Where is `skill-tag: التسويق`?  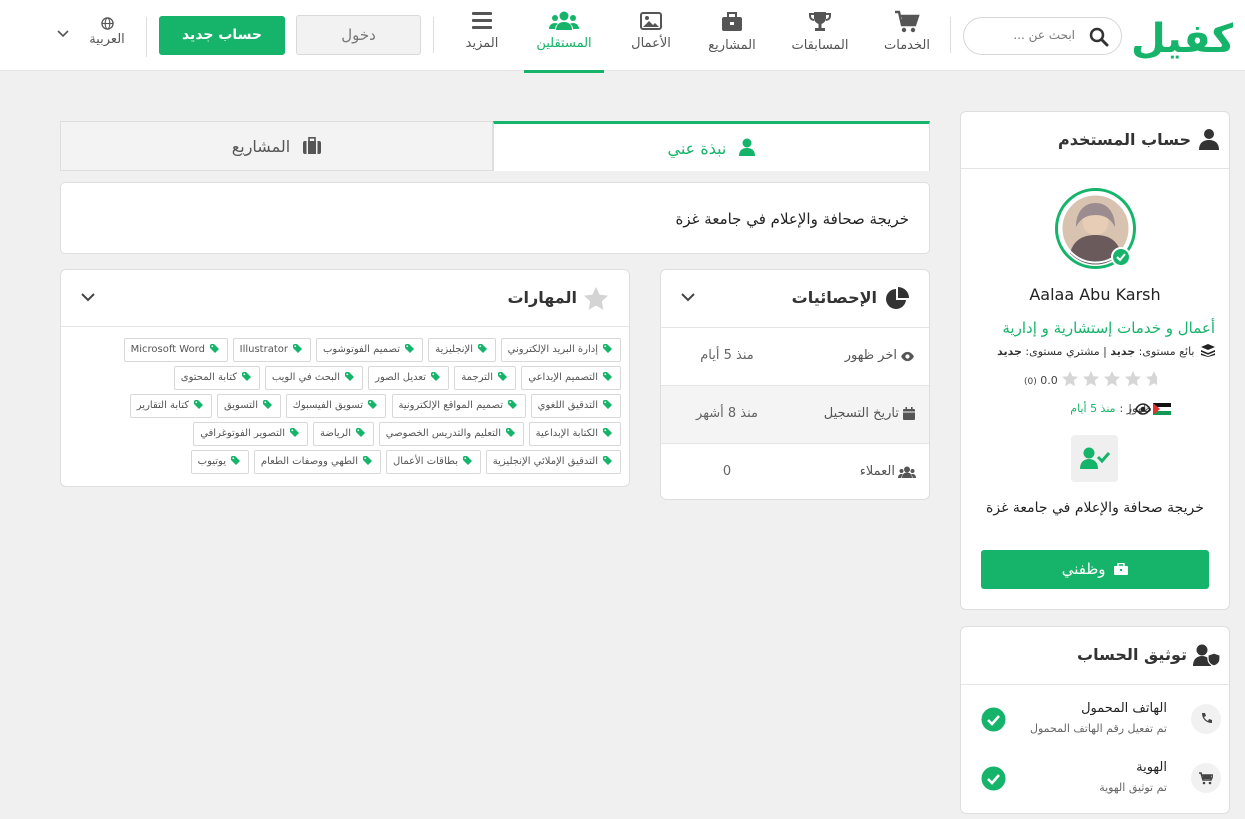
skill-tag: التسويق is located at coordinates (248, 406).